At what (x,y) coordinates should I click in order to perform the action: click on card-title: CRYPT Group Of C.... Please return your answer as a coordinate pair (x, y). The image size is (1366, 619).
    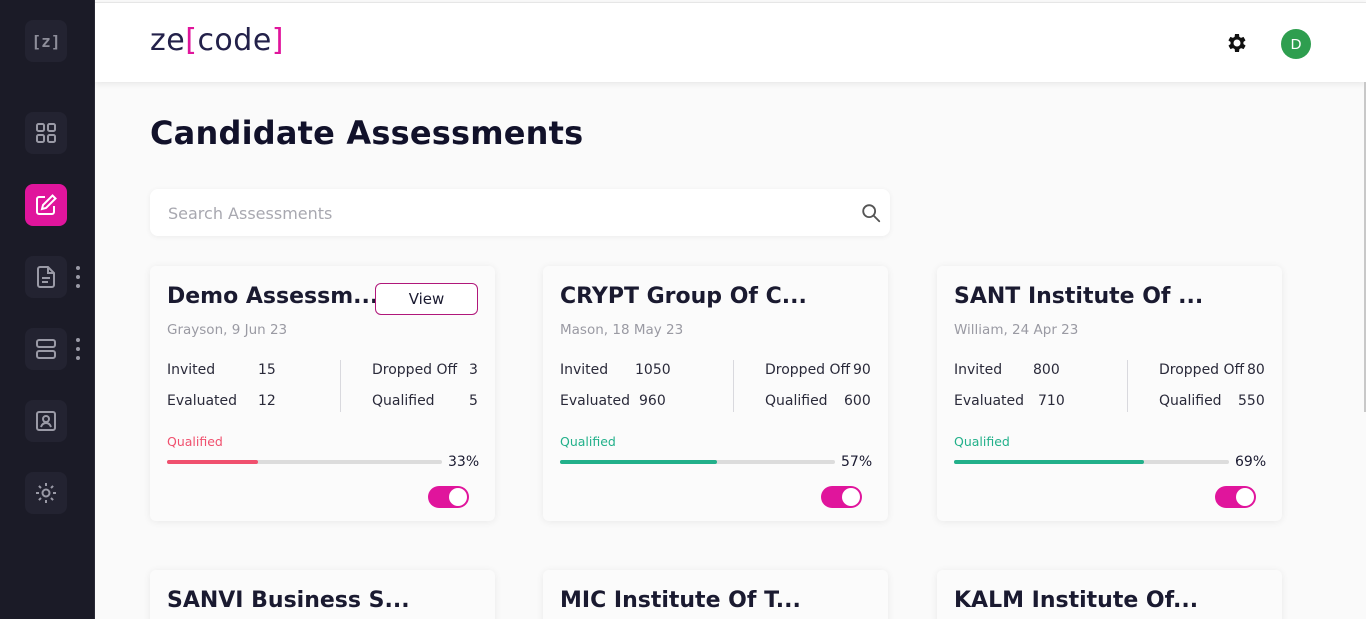
    Looking at the image, I should click on (683, 296).